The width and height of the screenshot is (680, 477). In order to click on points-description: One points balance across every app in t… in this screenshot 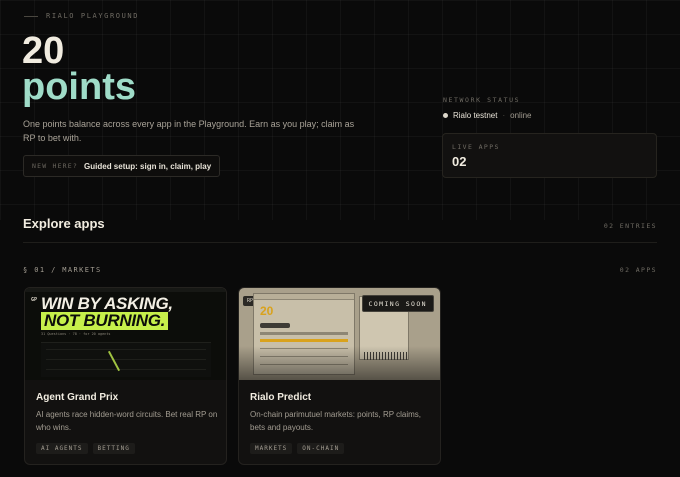, I will do `click(189, 131)`.